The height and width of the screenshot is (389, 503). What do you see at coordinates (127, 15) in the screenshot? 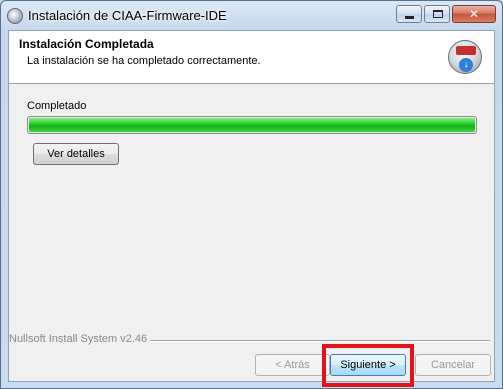
I see `window-title: Instalación de CIAA-Firmware-IDE` at bounding box center [127, 15].